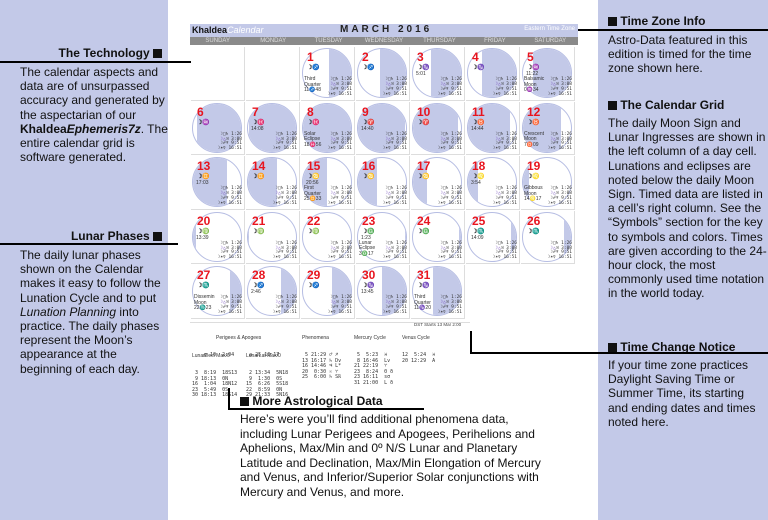 This screenshot has height=520, width=768. What do you see at coordinates (438, 74) in the screenshot?
I see `day-cell: 3 ☽♑ 5:01 ☽□♄ 1:26 ☽△♃ 3:08 ☽☍♆ 9:51 ☽✶♀ 16:51` at bounding box center [438, 74].